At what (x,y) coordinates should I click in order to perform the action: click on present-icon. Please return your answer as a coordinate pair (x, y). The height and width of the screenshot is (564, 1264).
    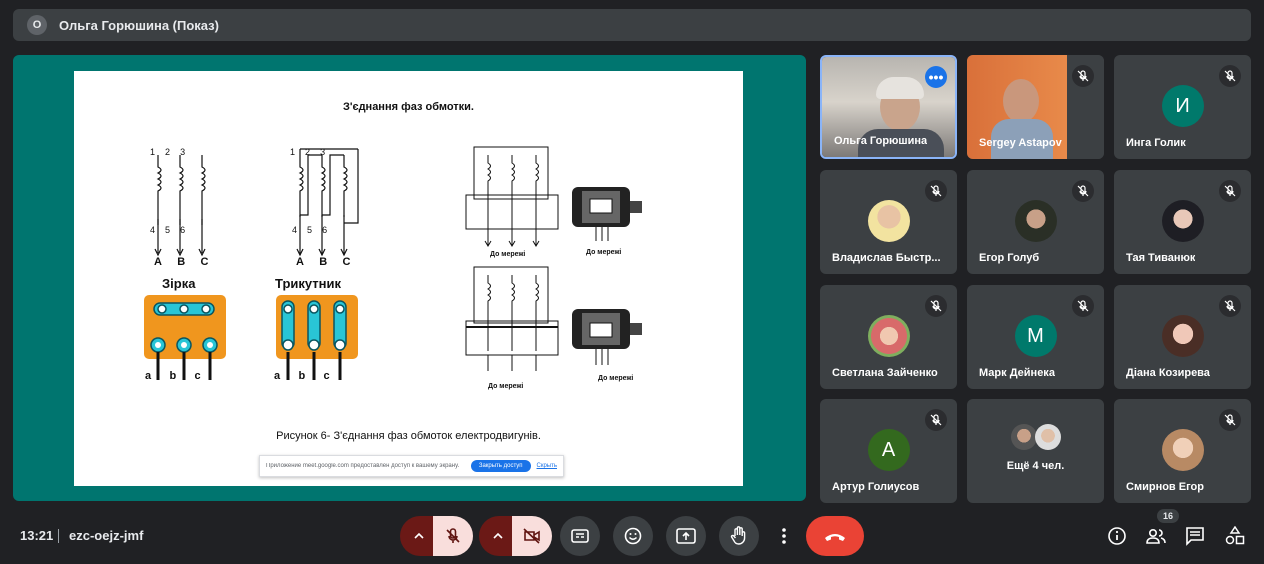
    Looking at the image, I should click on (686, 536).